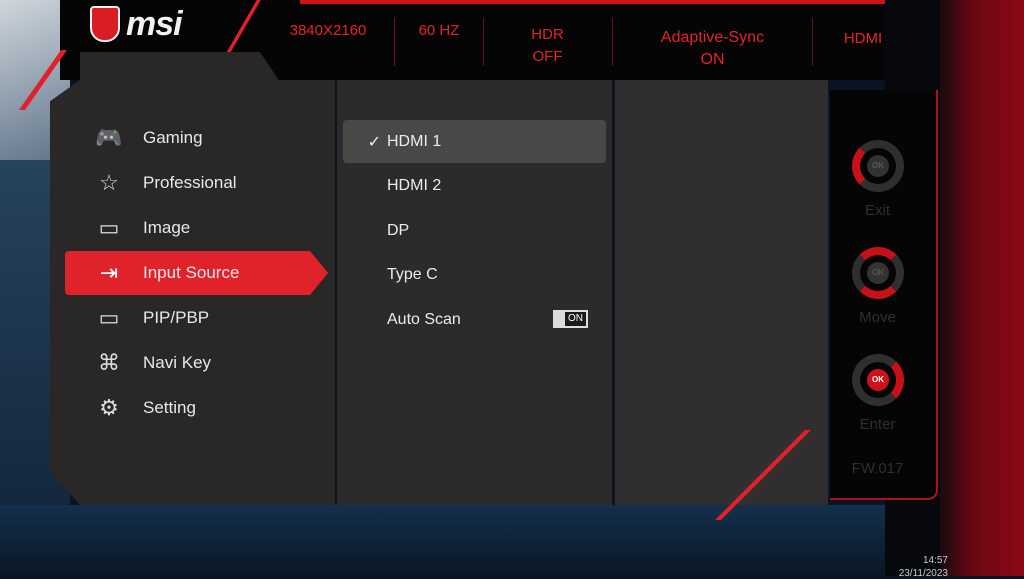  I want to click on menu-item-gaming: 🎮 Gaming, so click(197, 138).